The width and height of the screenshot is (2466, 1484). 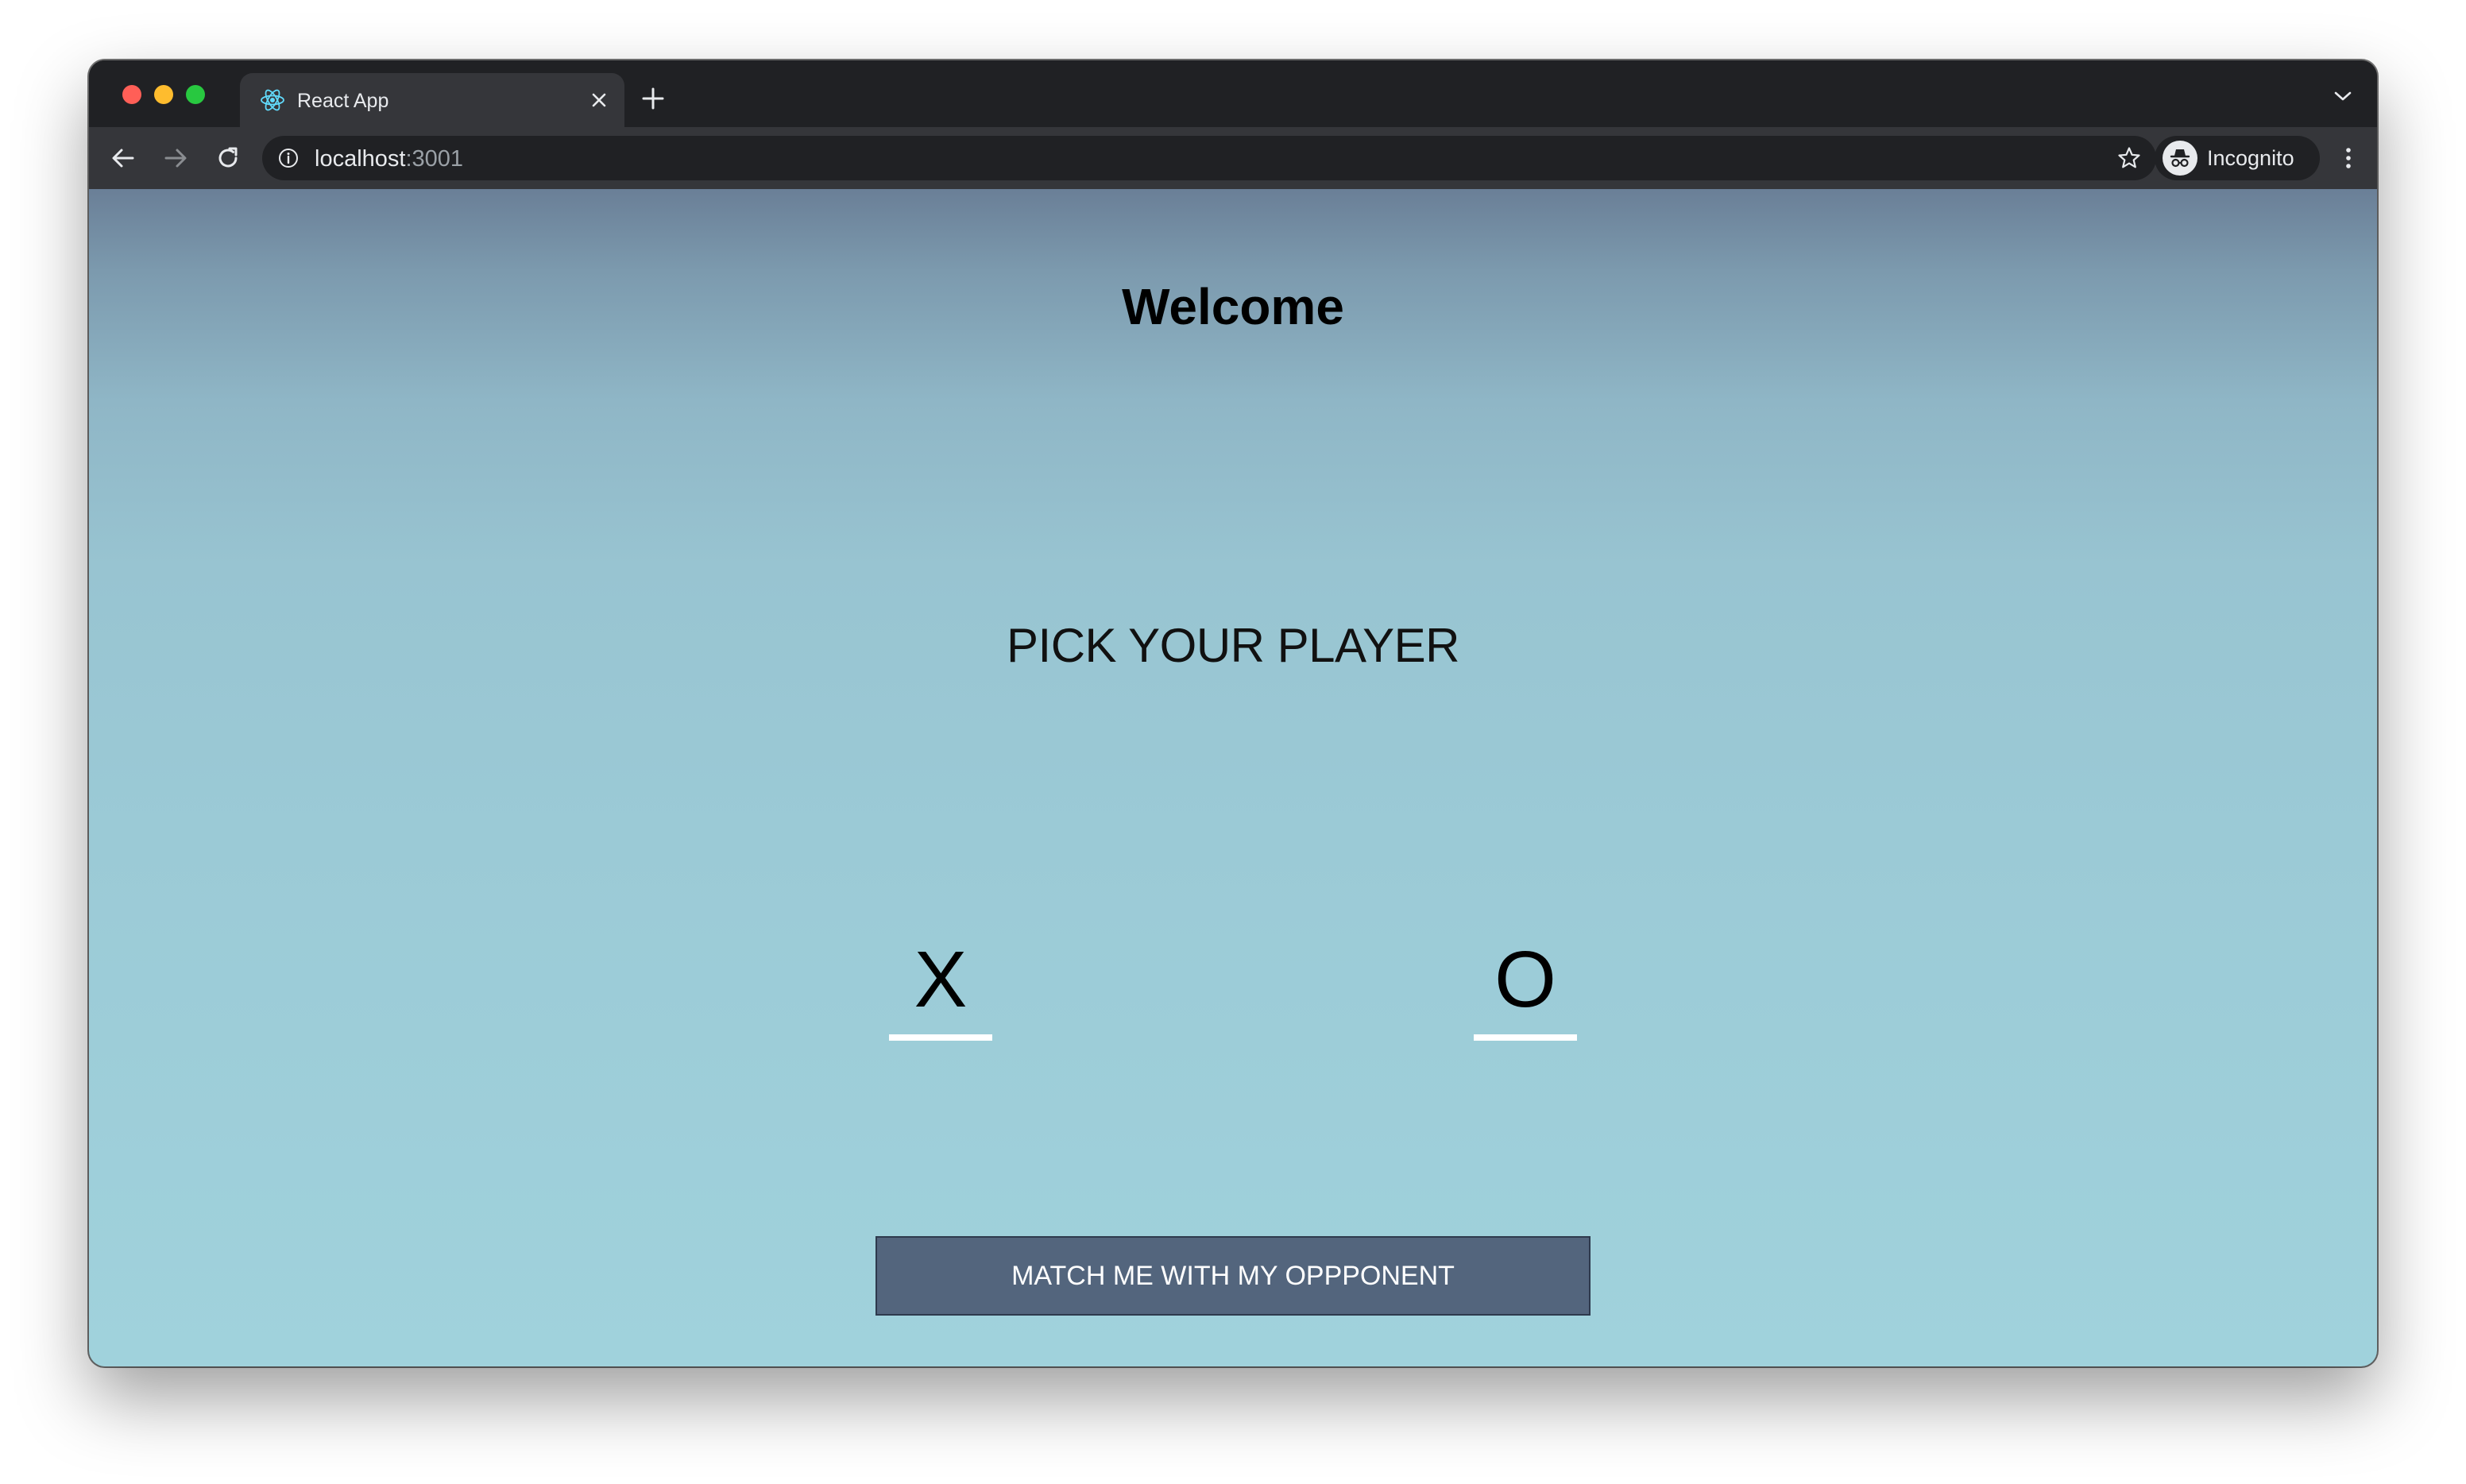 What do you see at coordinates (360, 159) in the screenshot?
I see `url-host: localhost` at bounding box center [360, 159].